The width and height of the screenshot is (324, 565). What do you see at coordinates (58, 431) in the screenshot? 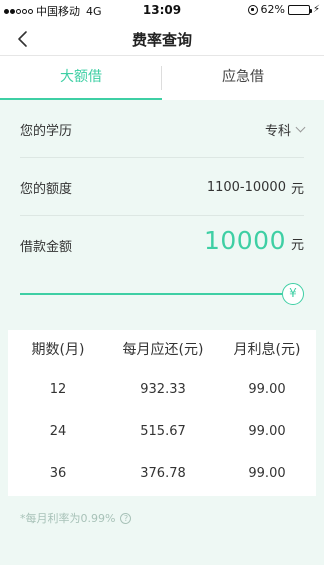
I see `term-cell: 24` at bounding box center [58, 431].